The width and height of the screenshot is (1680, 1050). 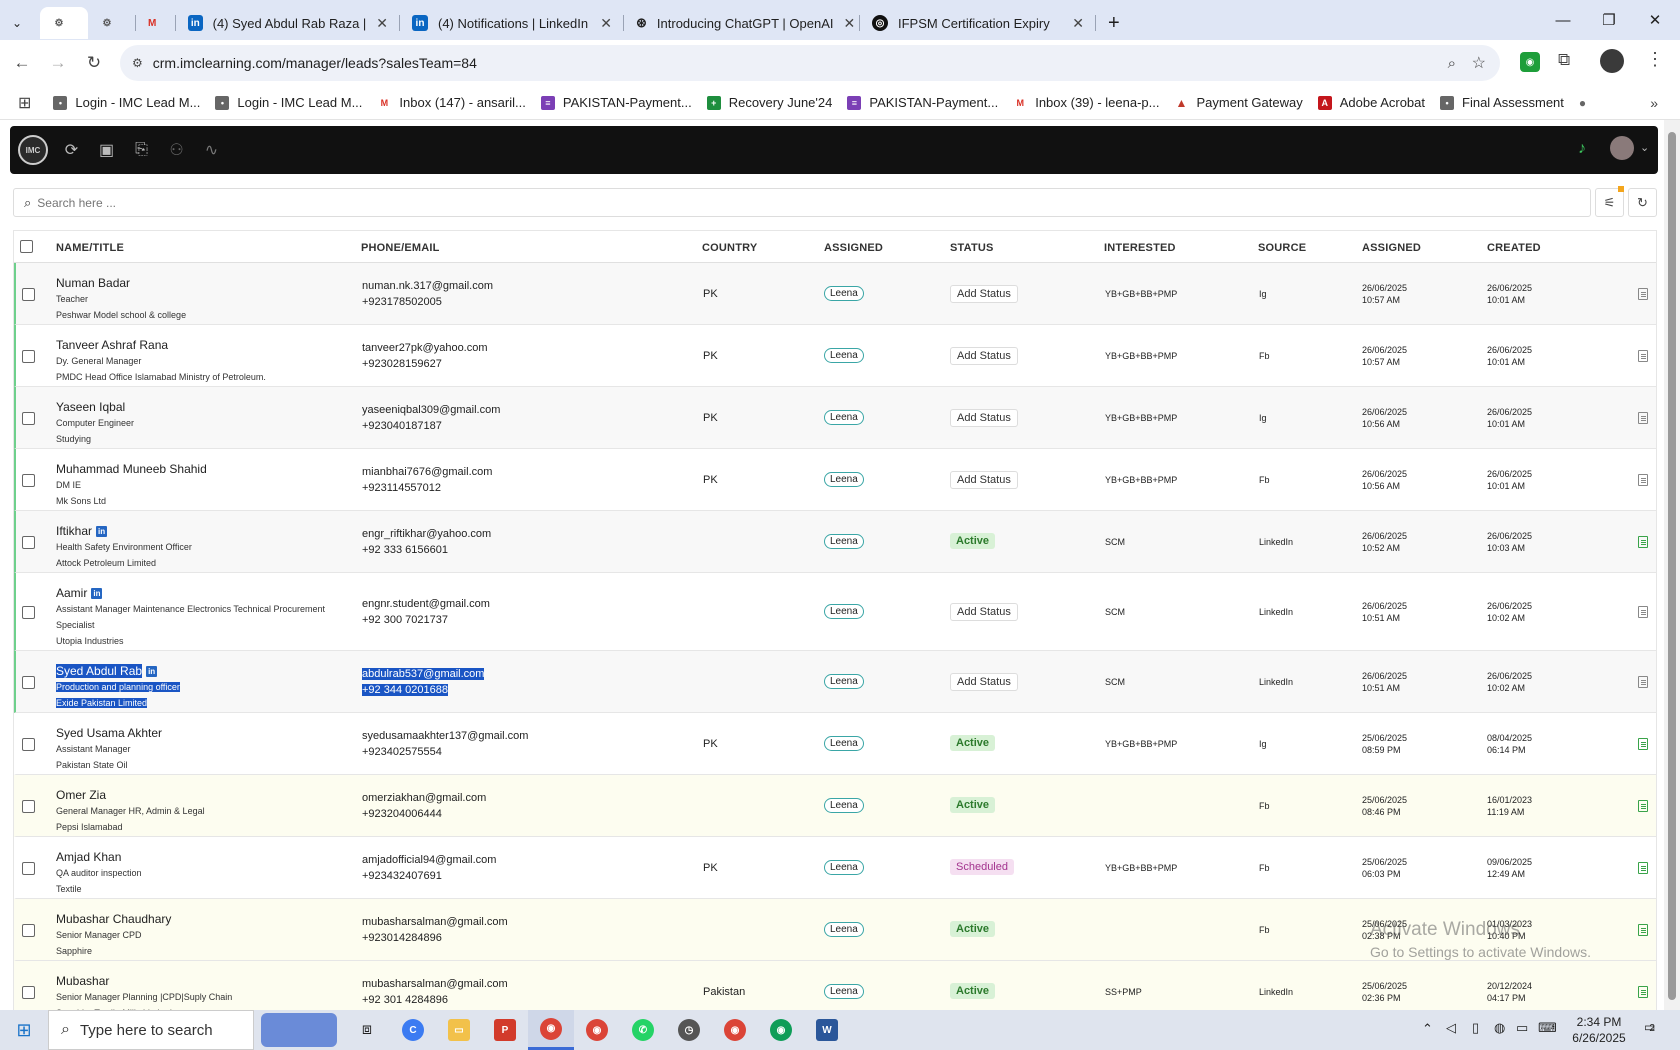 What do you see at coordinates (113, 919) in the screenshot?
I see `lead-name: Mubashar Chaudhary` at bounding box center [113, 919].